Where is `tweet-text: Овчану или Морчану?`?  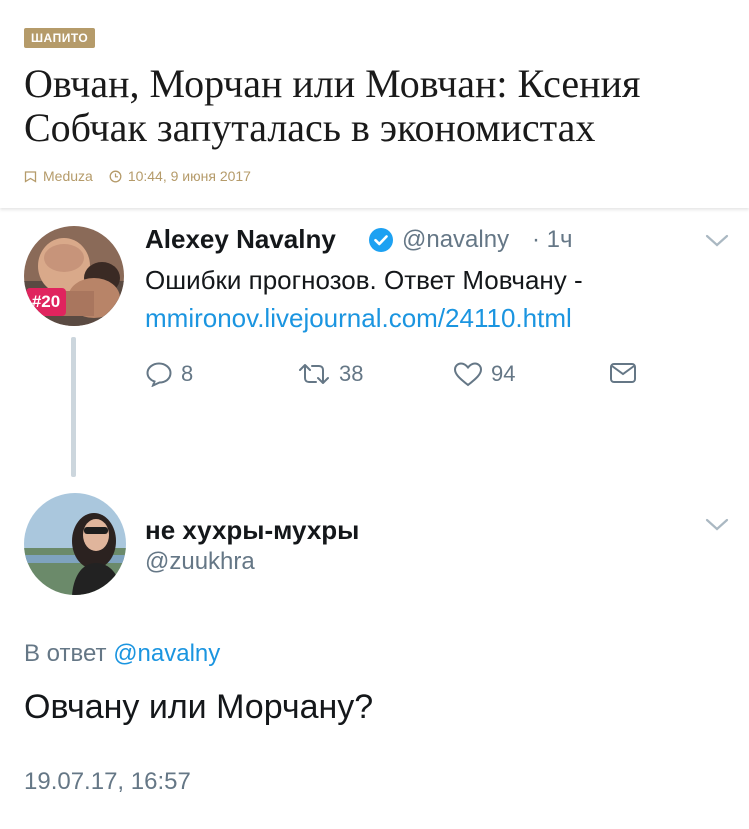
tweet-text: Овчану или Морчану? is located at coordinates (199, 707).